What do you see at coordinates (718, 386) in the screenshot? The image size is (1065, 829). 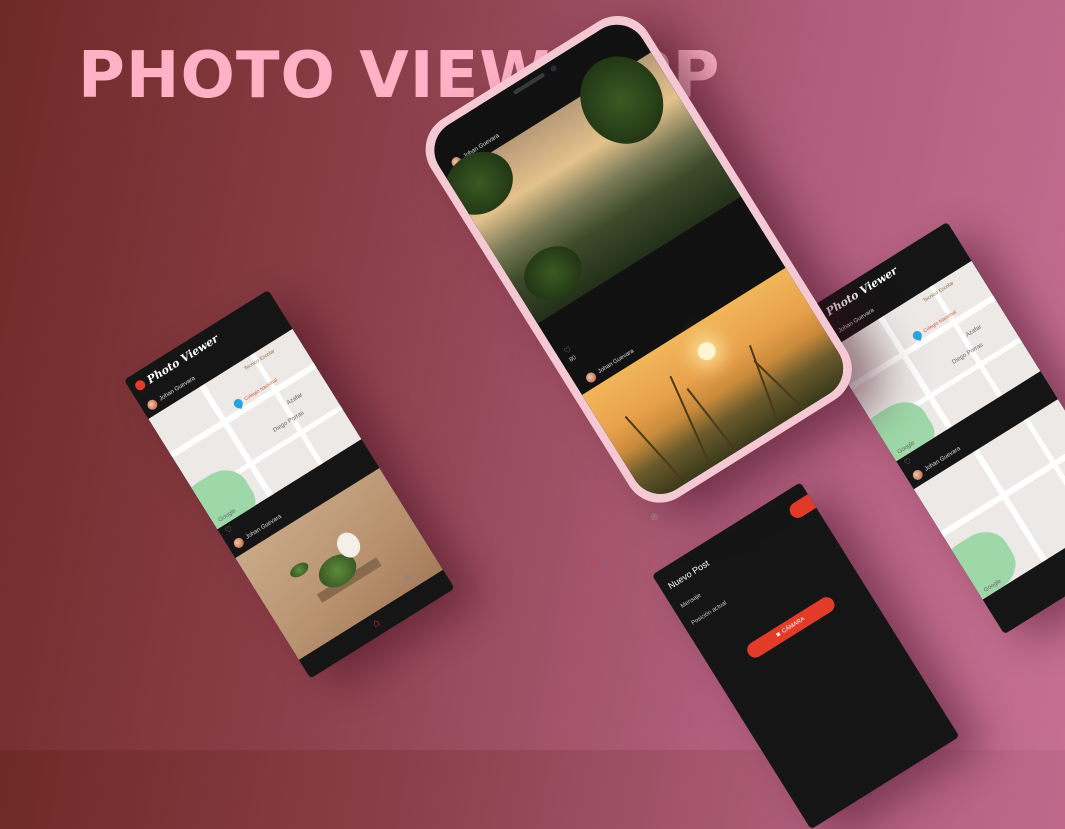 I see `post-photo` at bounding box center [718, 386].